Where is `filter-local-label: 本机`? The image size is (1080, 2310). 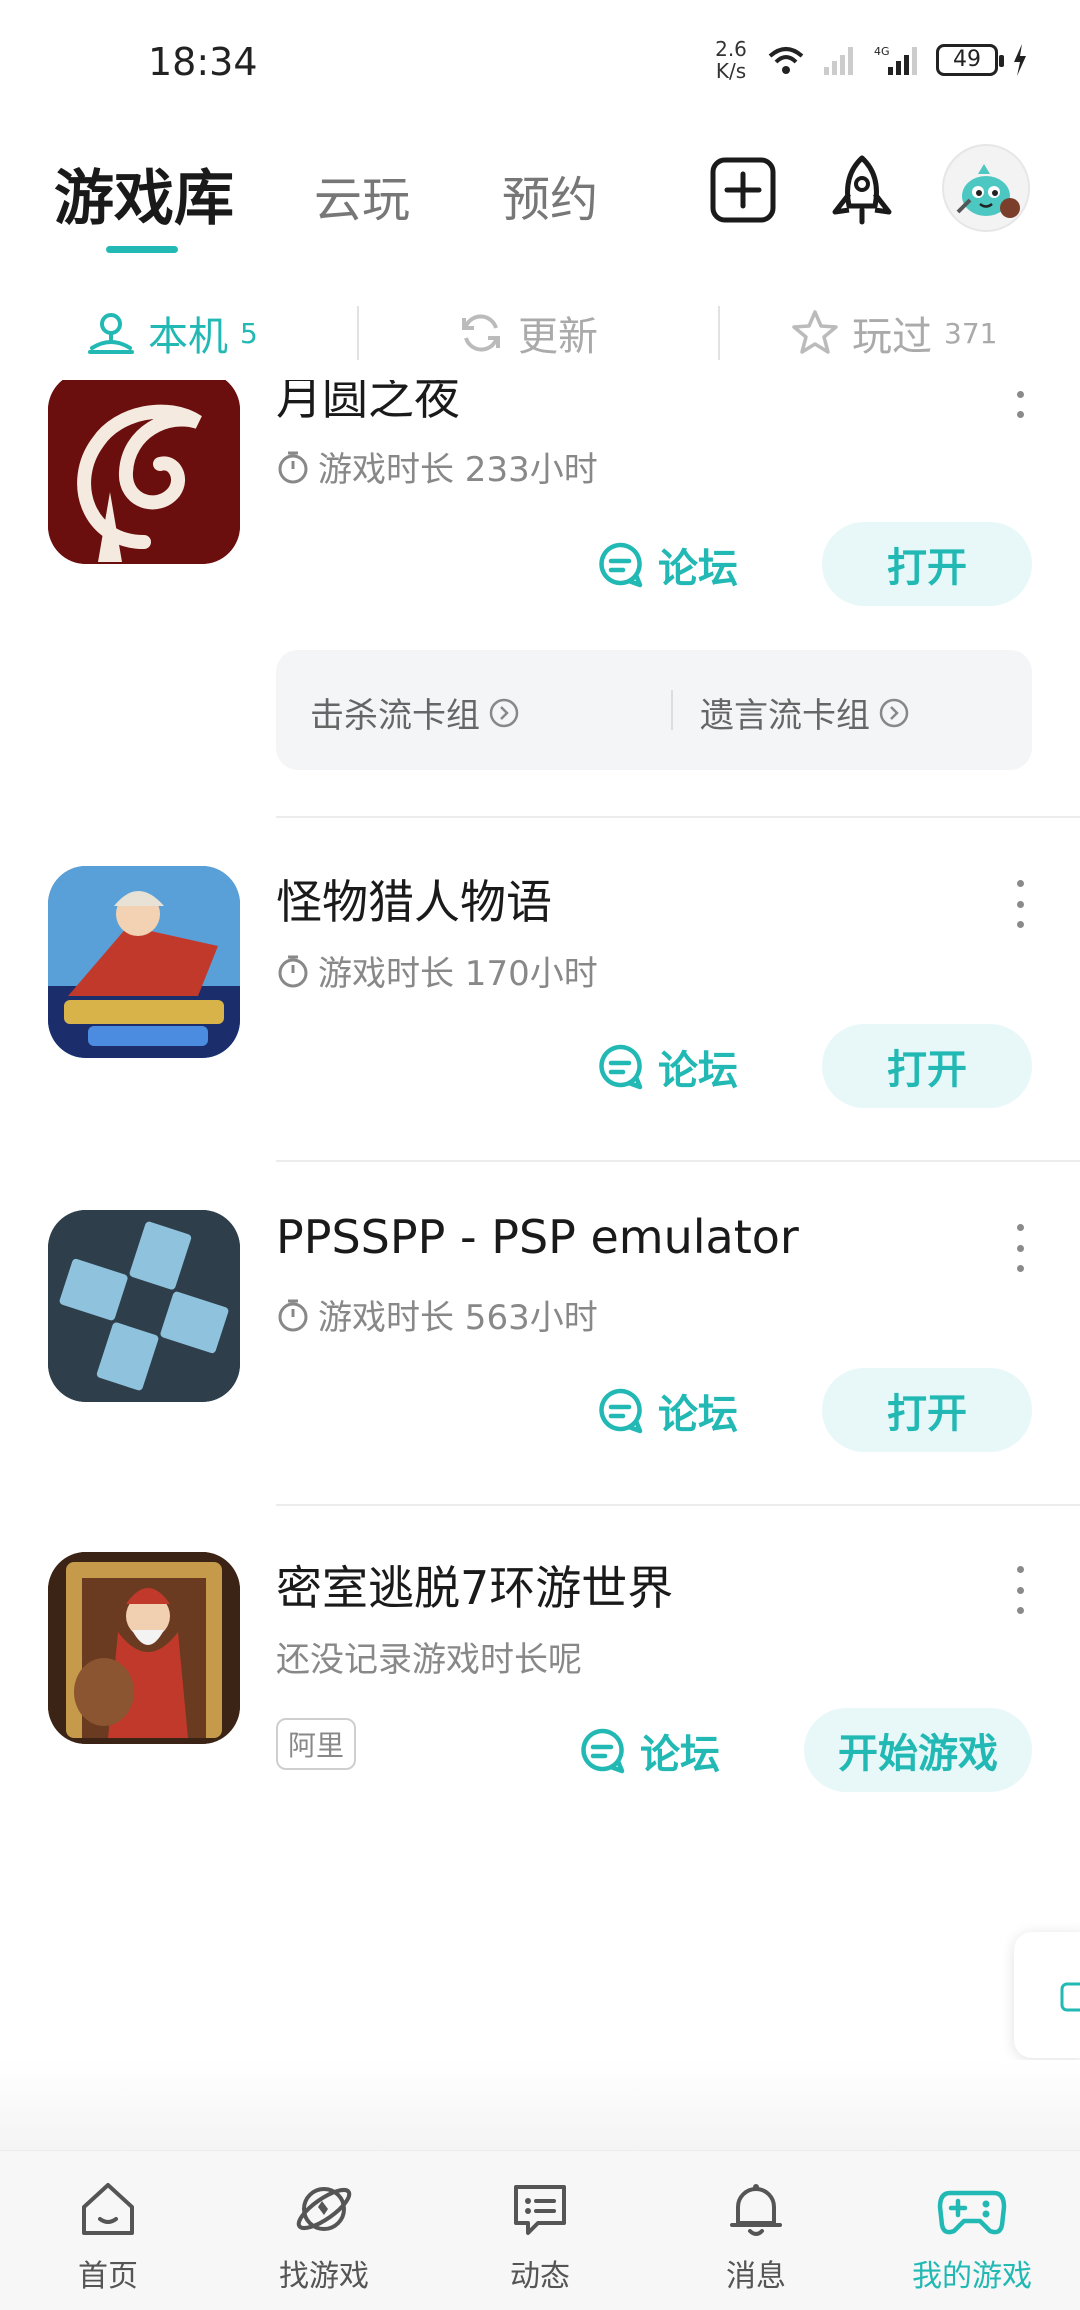
filter-local-label: 本机 is located at coordinates (188, 337).